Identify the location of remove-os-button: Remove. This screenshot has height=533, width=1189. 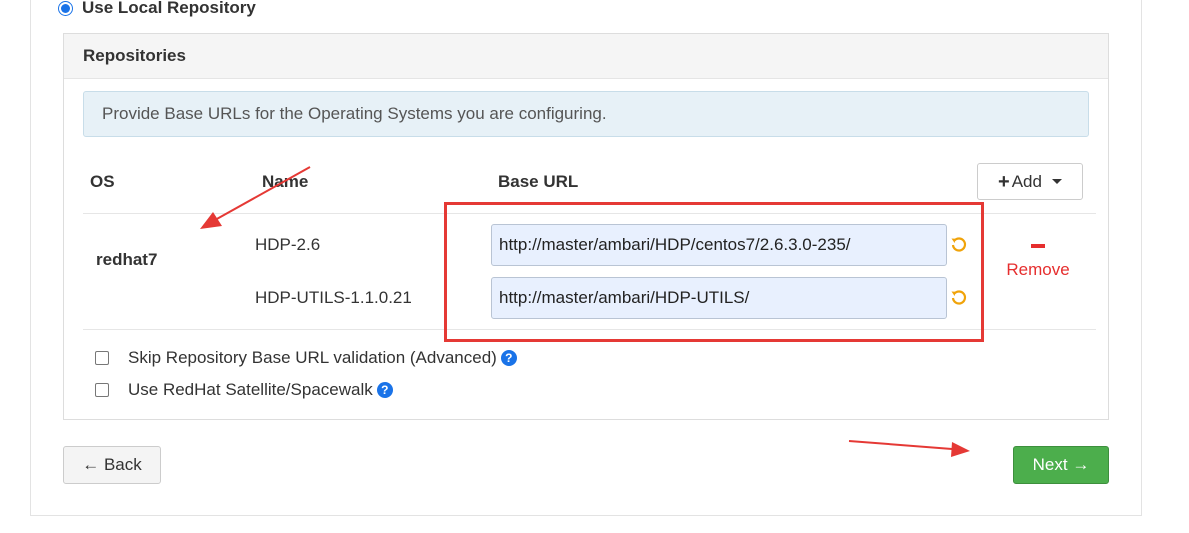
(1038, 262).